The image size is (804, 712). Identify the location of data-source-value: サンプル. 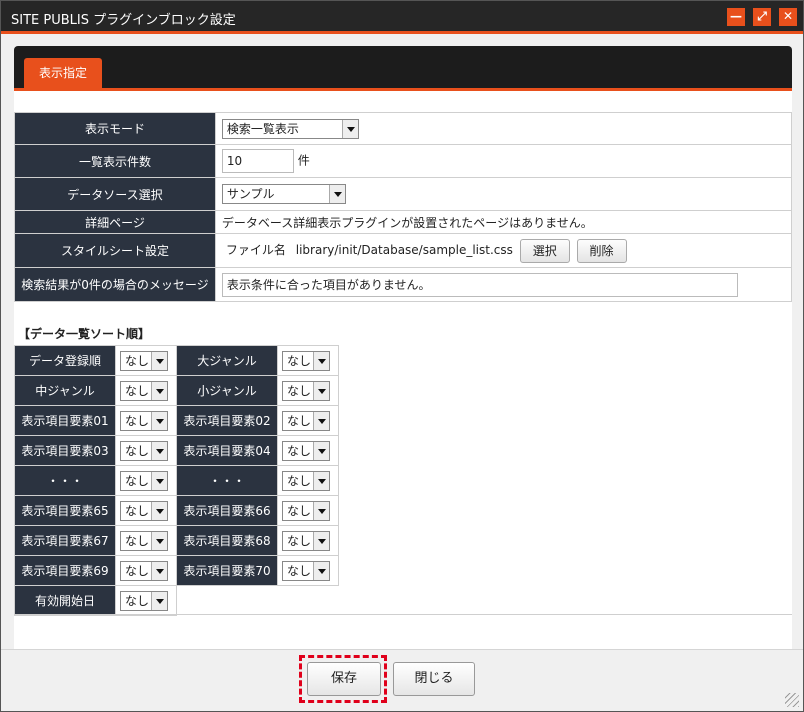
(250, 194).